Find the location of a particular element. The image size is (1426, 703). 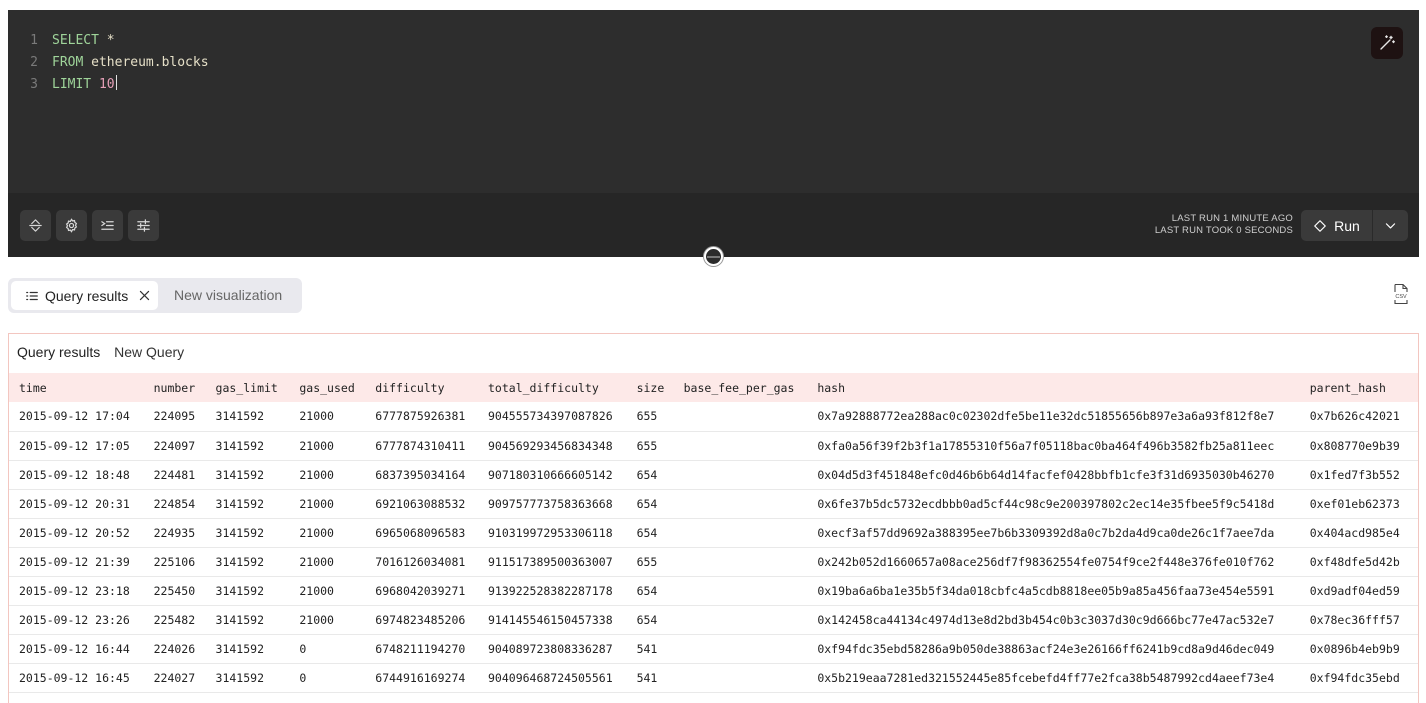

run-label: Run is located at coordinates (1347, 225).